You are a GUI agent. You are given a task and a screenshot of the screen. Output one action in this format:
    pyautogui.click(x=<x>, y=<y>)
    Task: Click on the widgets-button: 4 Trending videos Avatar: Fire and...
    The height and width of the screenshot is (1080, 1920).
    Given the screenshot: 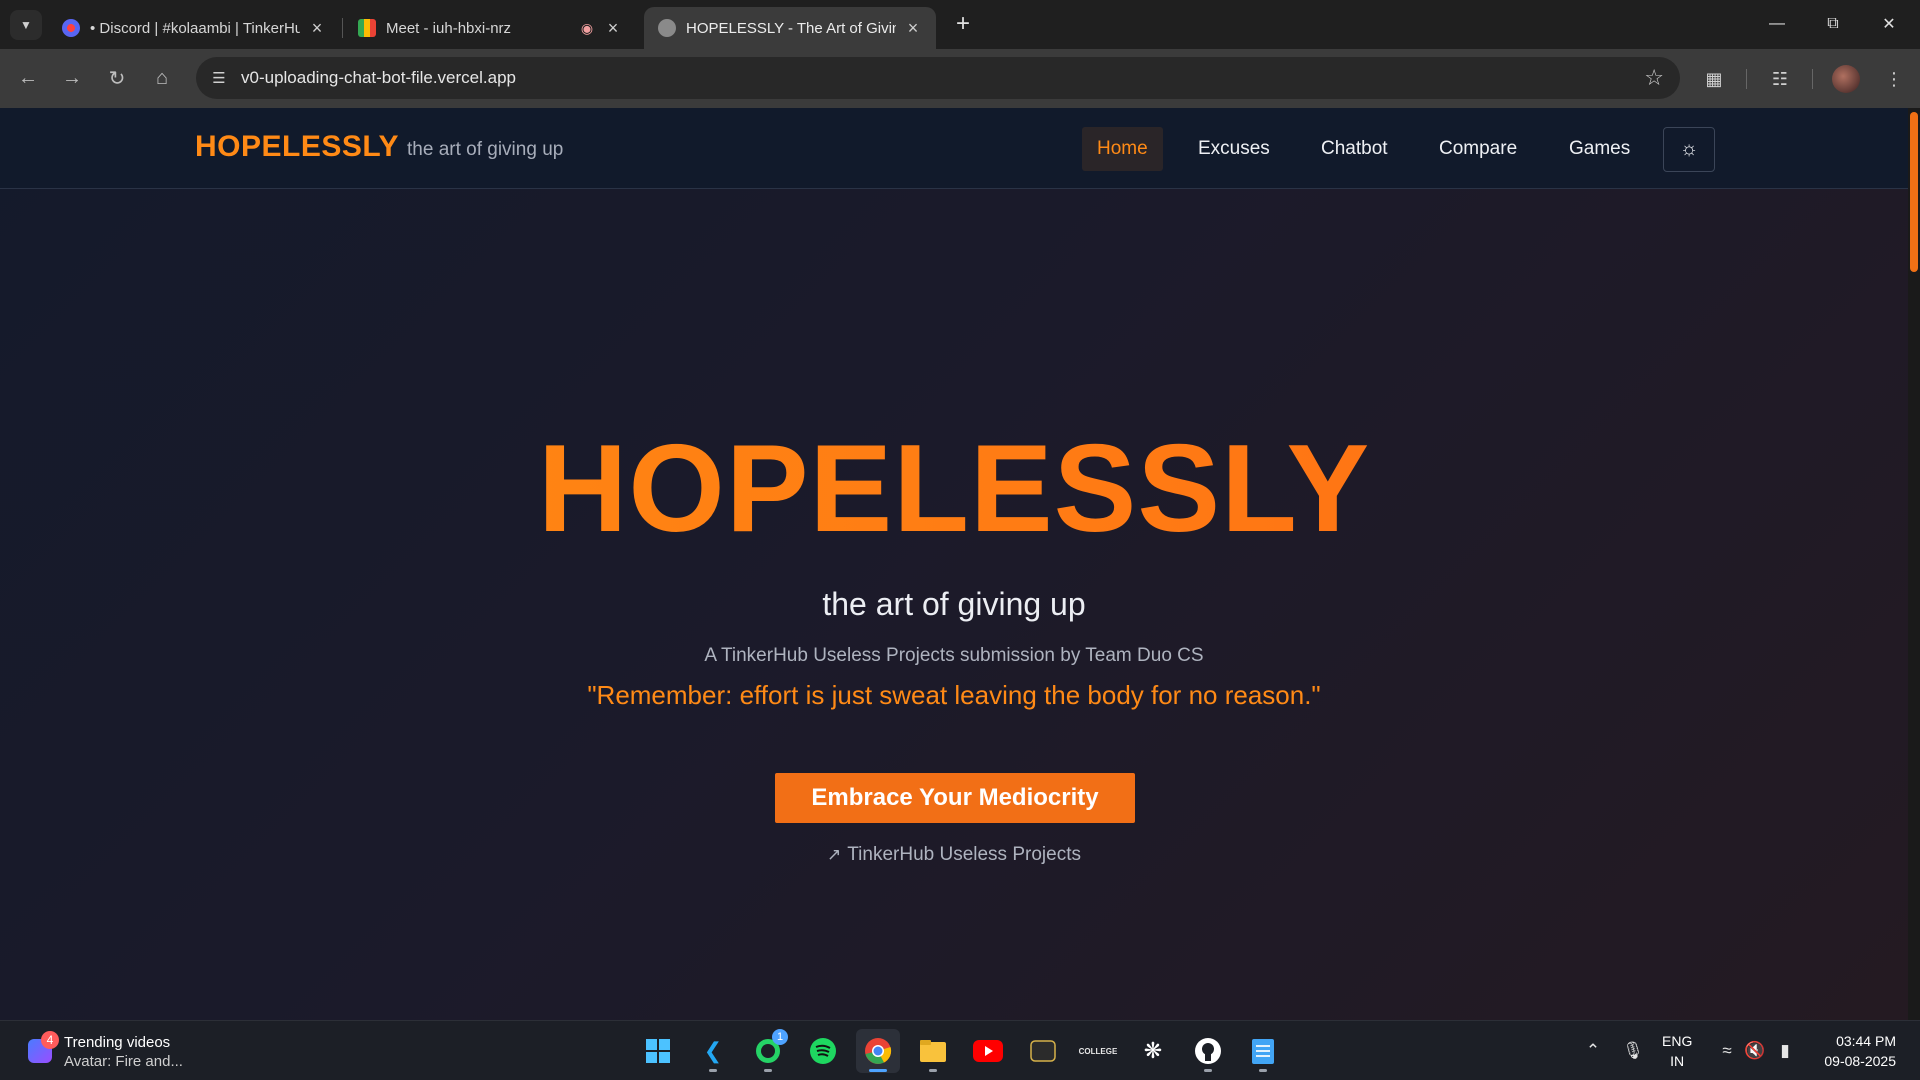 What is the action you would take?
    pyautogui.click(x=124, y=1051)
    